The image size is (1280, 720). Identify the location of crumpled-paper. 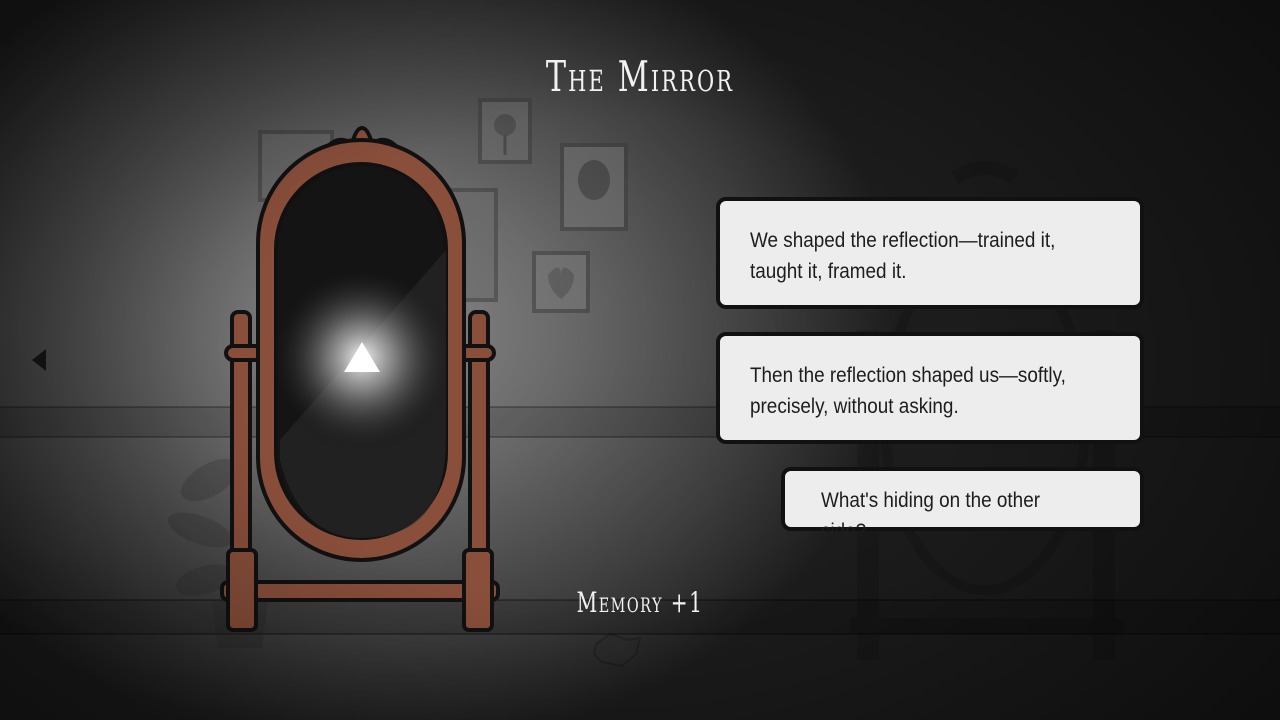
(617, 650).